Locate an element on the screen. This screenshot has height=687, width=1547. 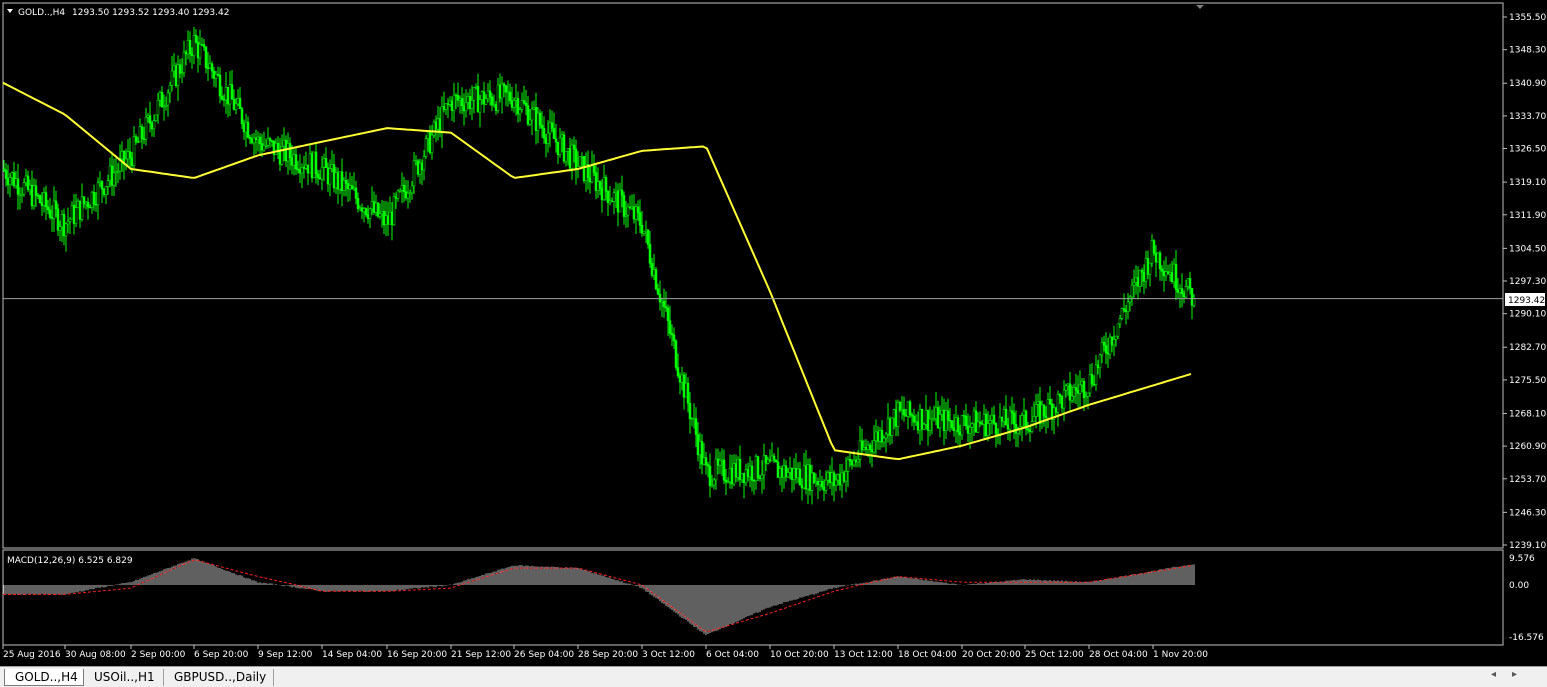
tab-usoil-h1: USOil..,H1 is located at coordinates (124, 677).